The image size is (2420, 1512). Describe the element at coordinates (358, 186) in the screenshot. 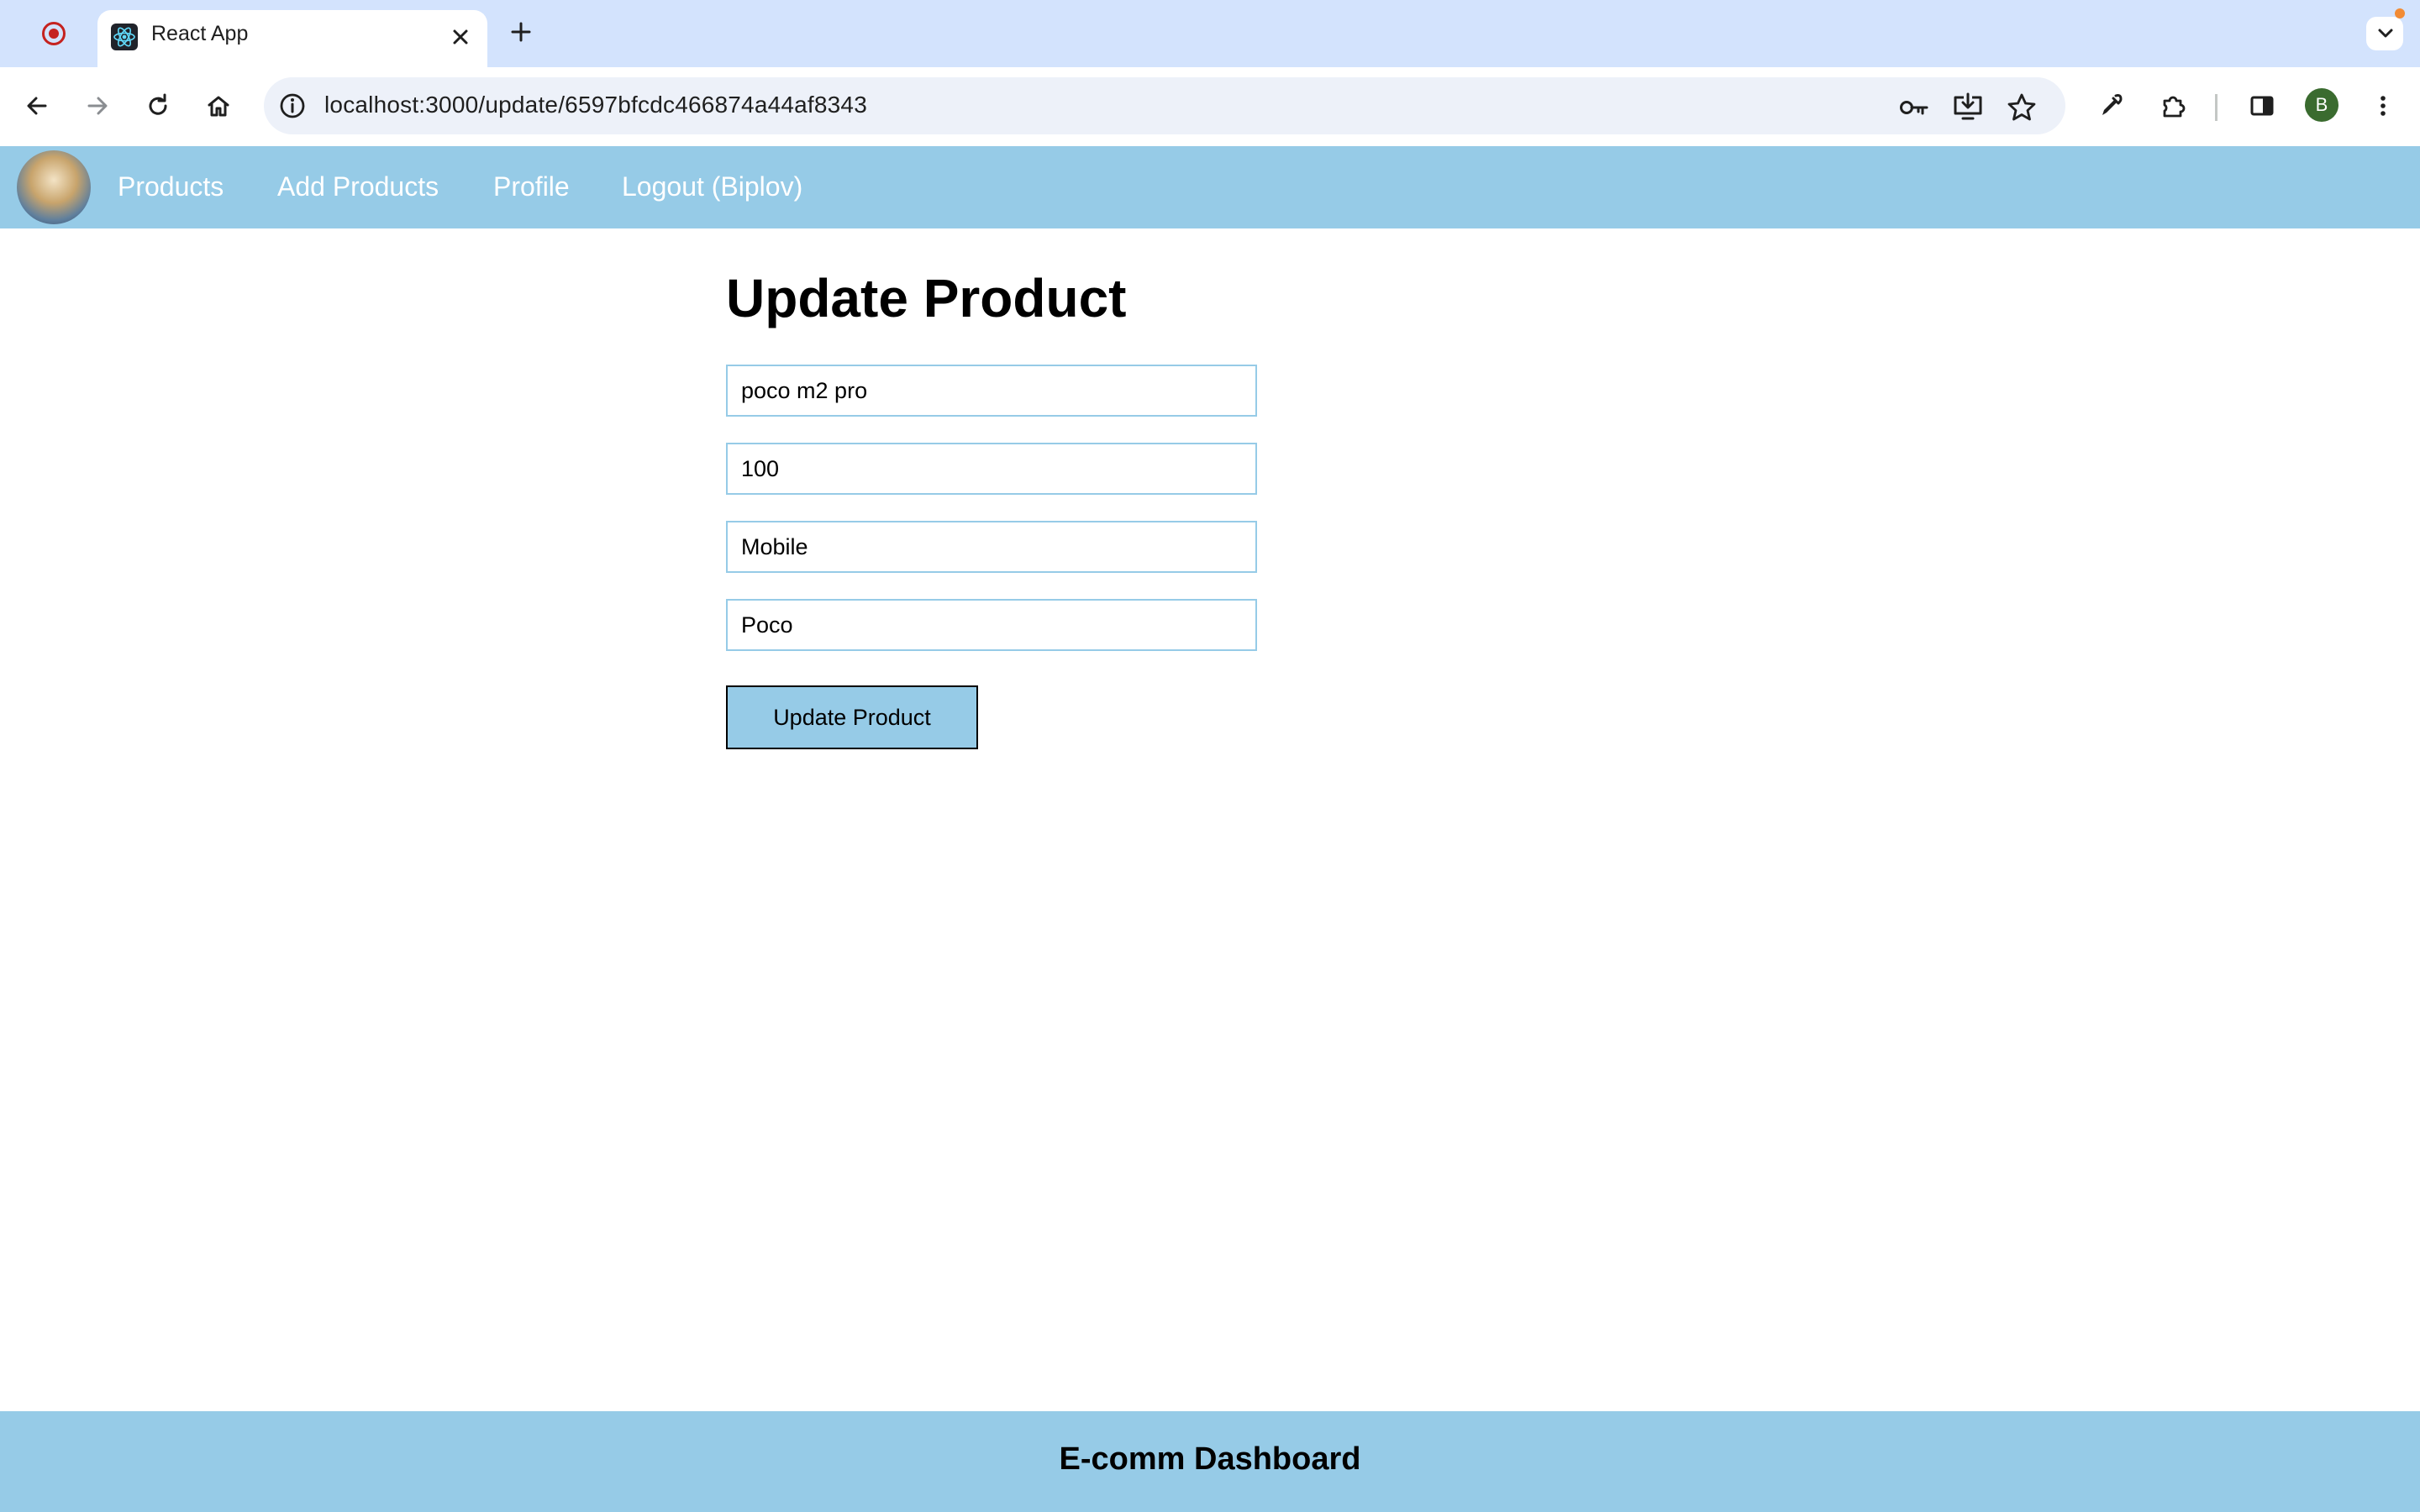

I see `nav-link-add-products: Add Products` at that location.